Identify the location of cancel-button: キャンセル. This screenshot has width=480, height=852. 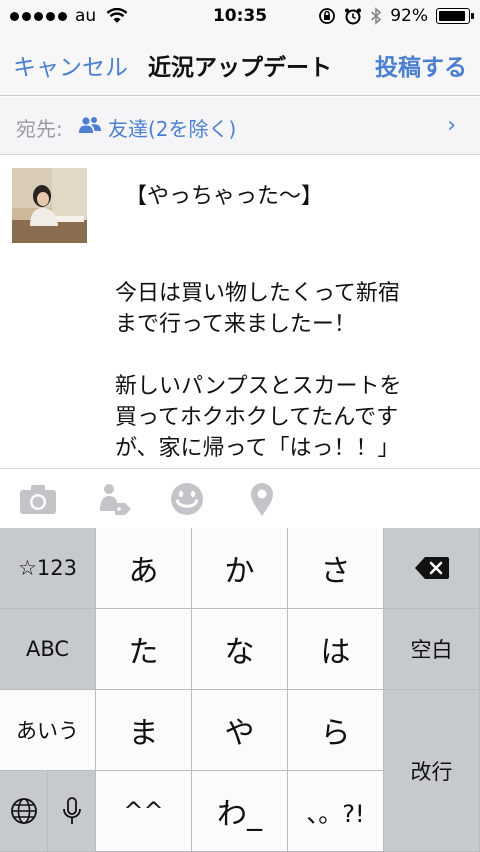
(70, 65).